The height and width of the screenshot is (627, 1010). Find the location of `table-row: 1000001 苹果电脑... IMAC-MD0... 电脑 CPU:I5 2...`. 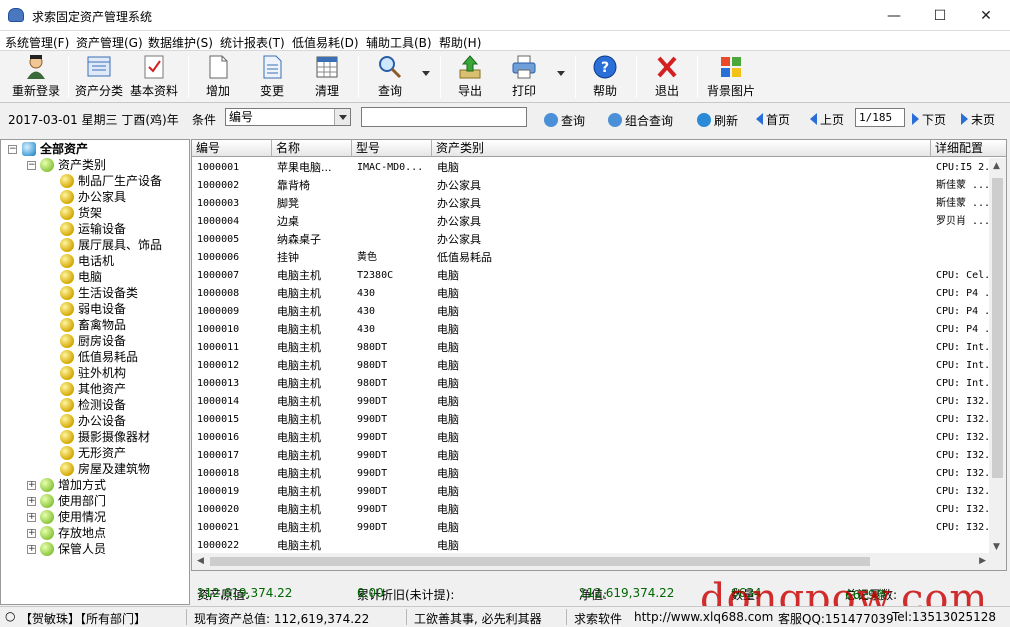

table-row: 1000001 苹果电脑... IMAC-MD0... 电脑 CPU:I5 2... is located at coordinates (592, 168).